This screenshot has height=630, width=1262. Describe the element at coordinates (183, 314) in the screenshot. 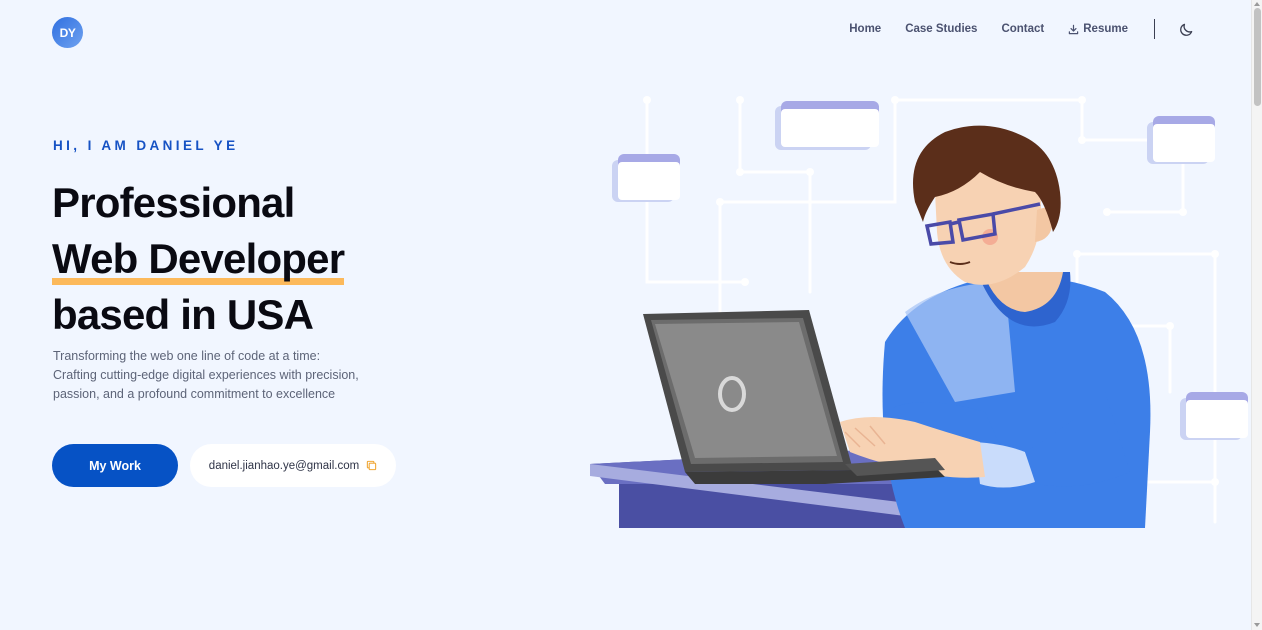

I see `headline-line-3: based in USA` at that location.